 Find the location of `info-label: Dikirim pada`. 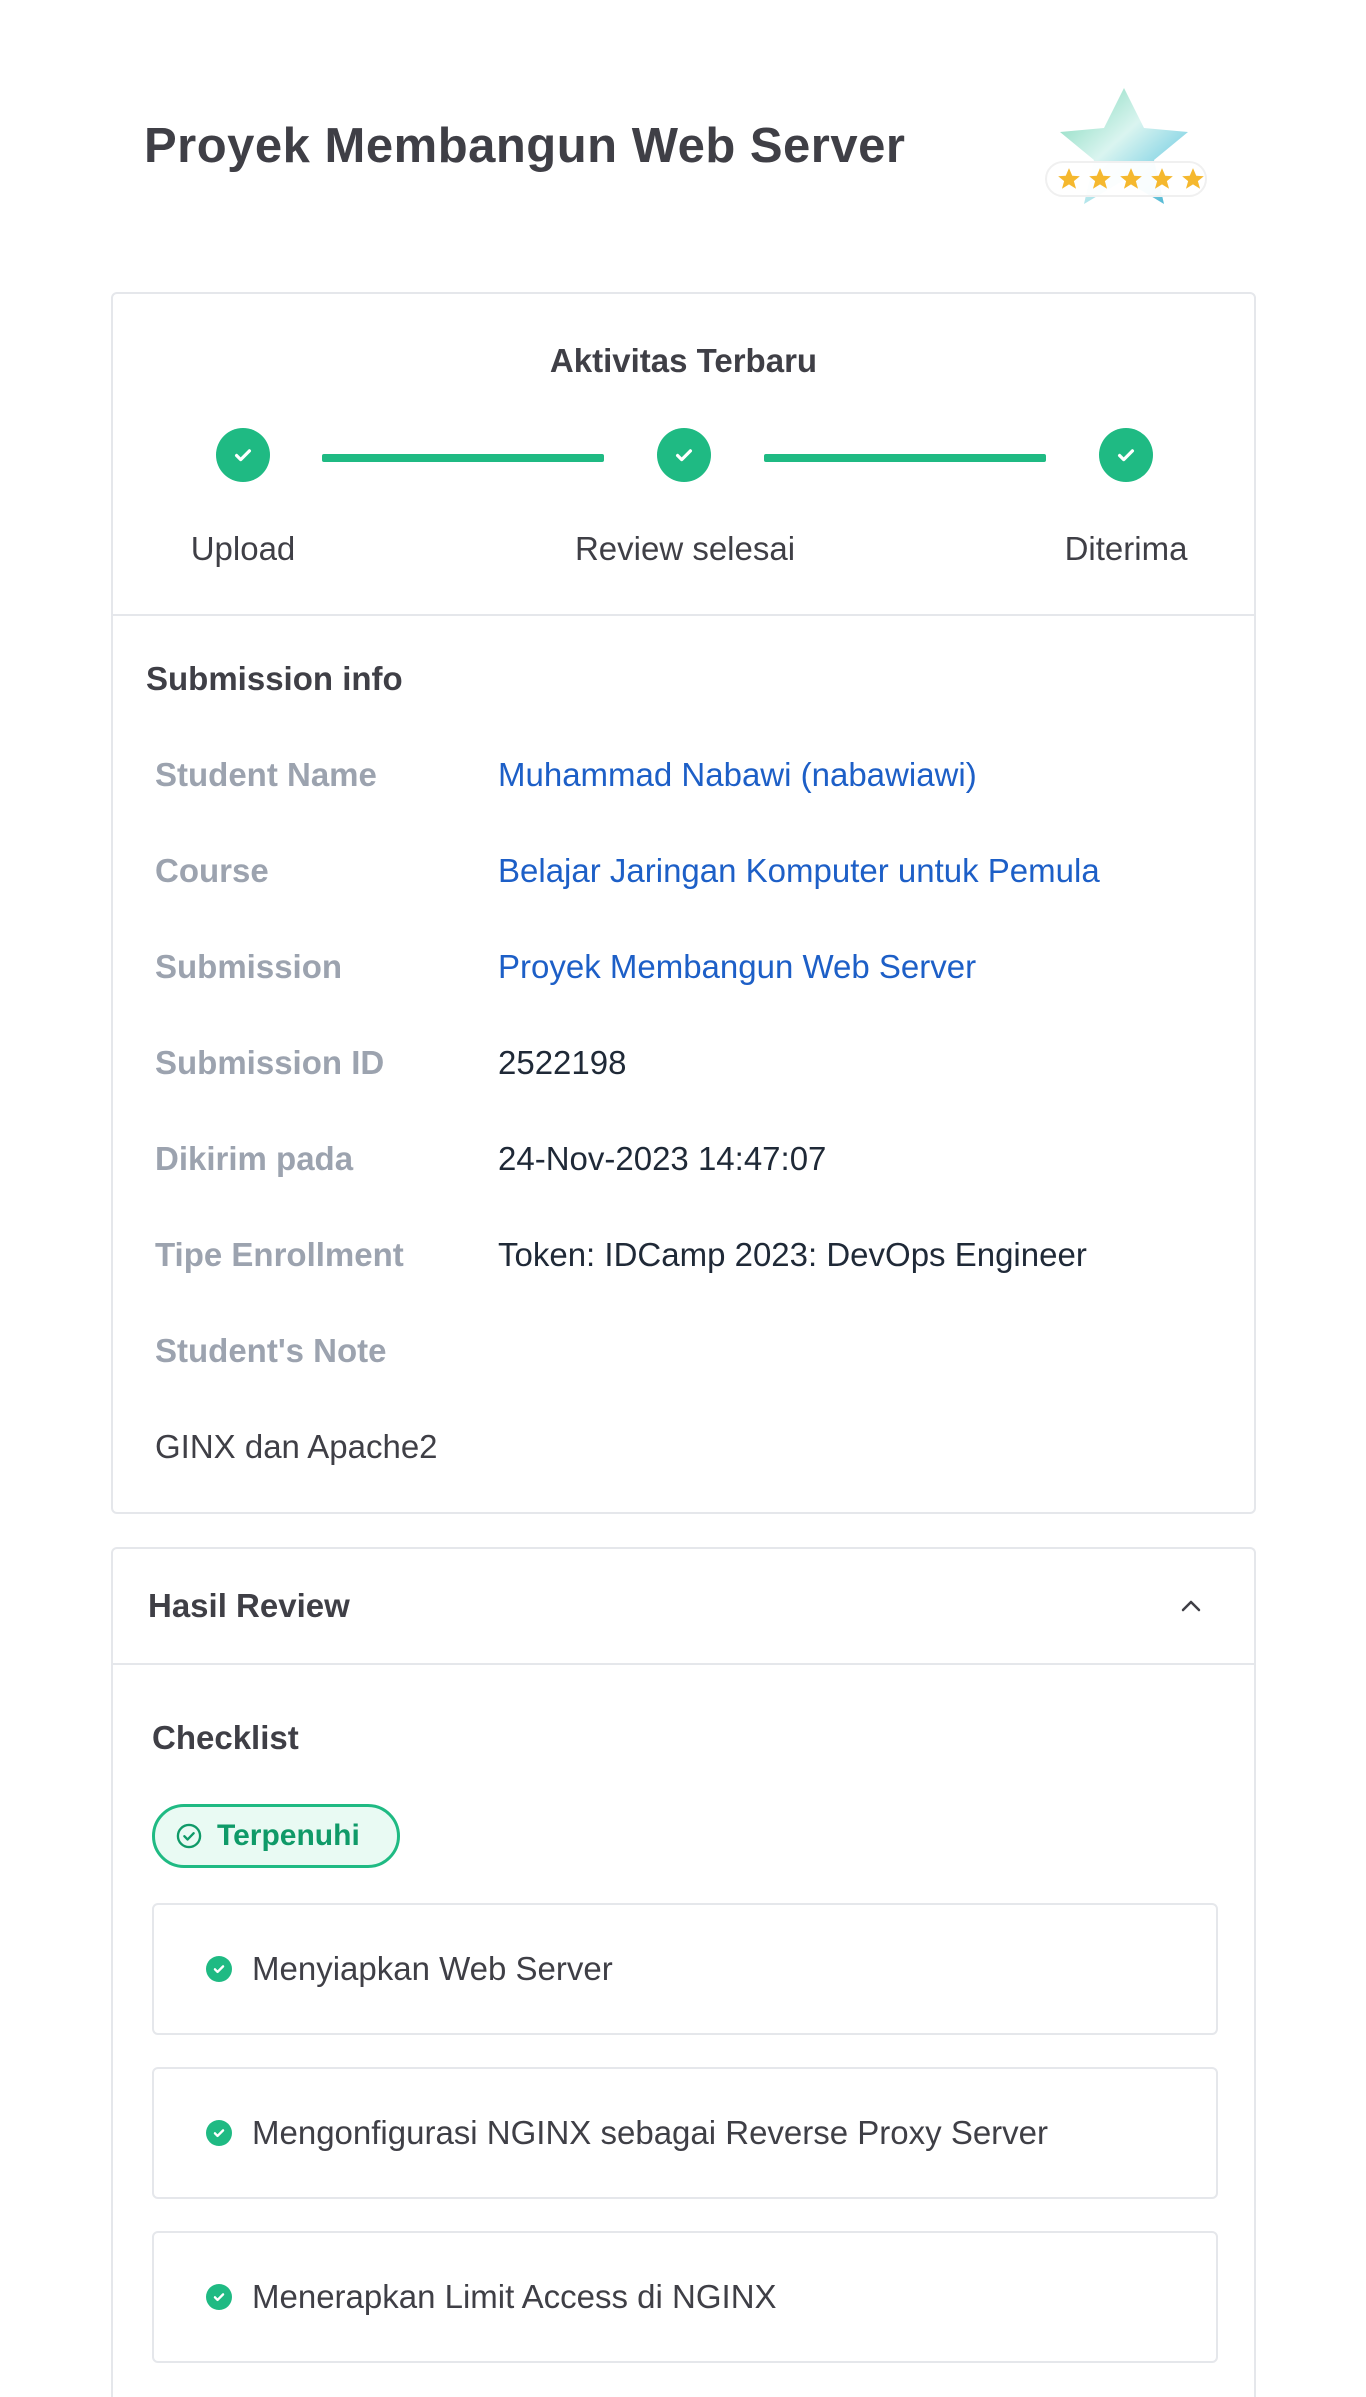

info-label: Dikirim pada is located at coordinates (254, 1158).